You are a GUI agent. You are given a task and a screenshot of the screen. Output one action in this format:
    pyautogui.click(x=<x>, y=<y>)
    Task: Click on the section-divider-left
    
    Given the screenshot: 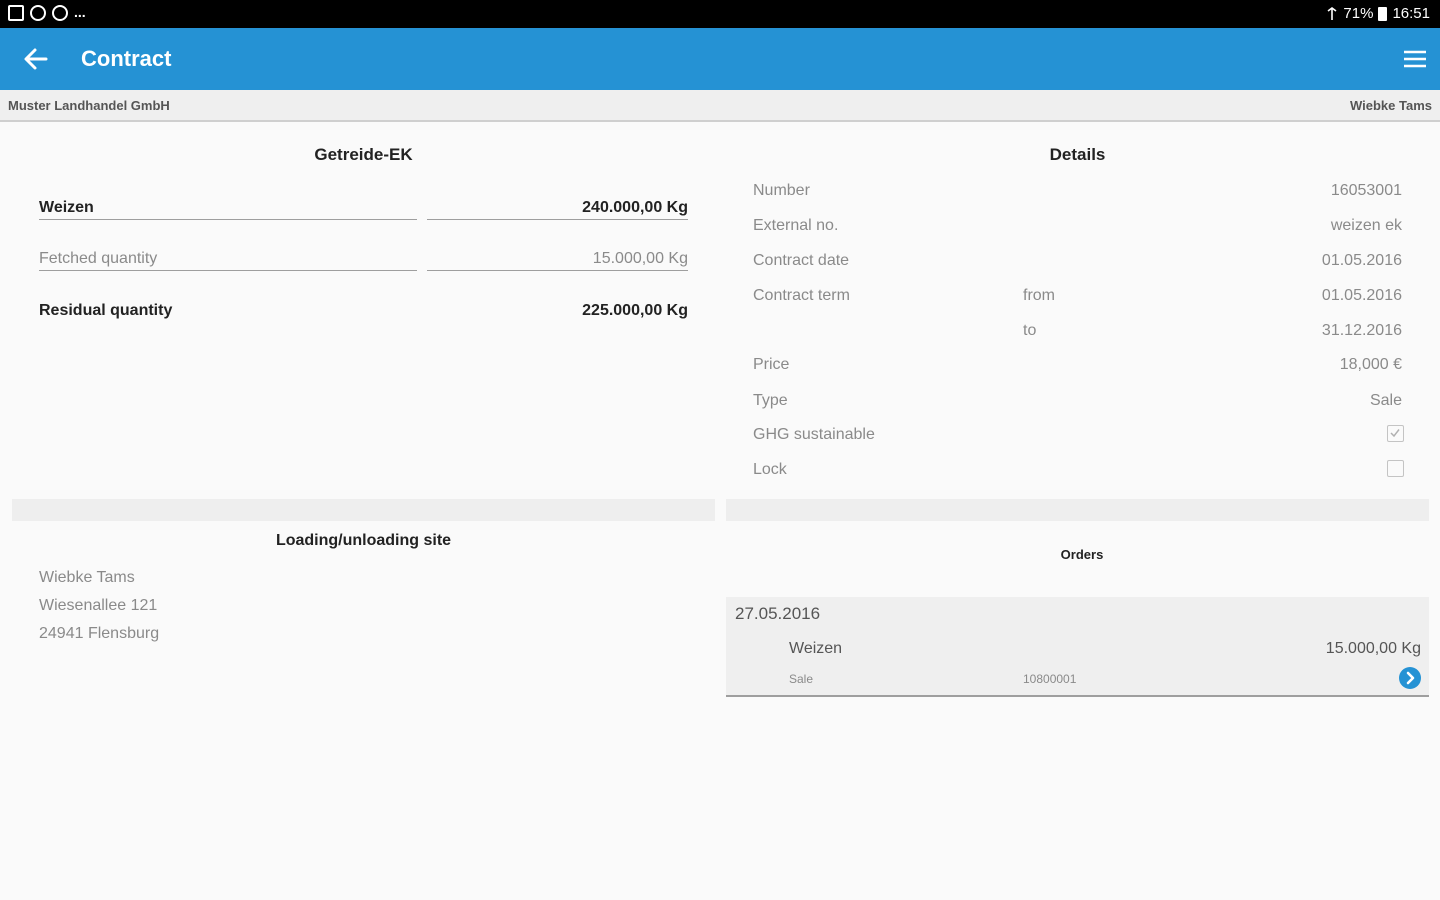 What is the action you would take?
    pyautogui.click(x=363, y=510)
    